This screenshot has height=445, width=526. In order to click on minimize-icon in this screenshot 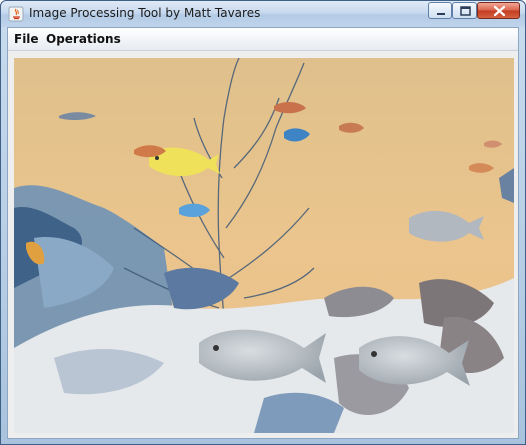, I will do `click(441, 14)`.